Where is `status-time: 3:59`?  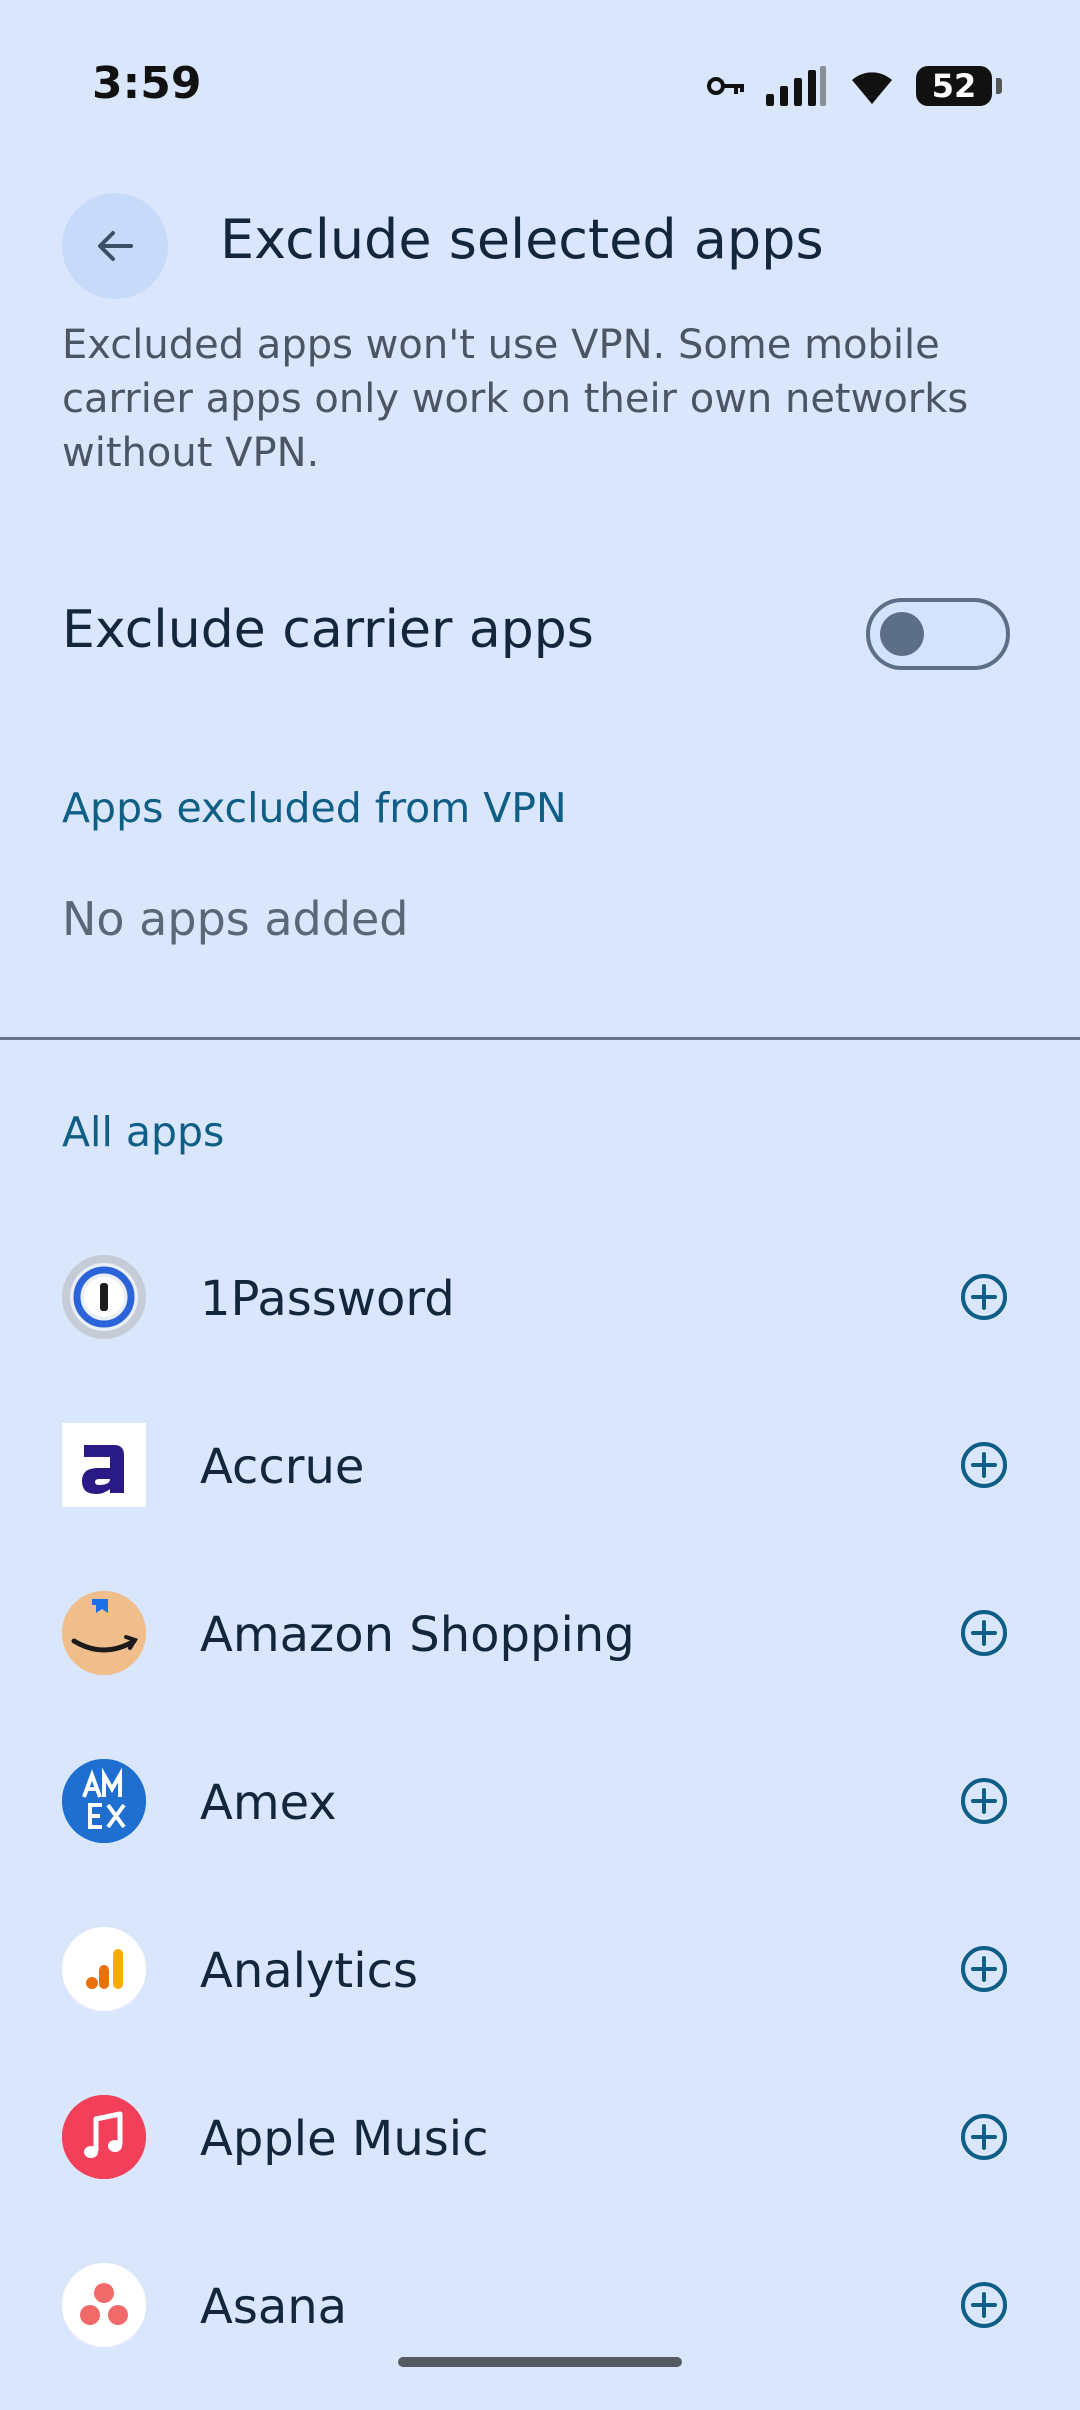 status-time: 3:59 is located at coordinates (147, 83).